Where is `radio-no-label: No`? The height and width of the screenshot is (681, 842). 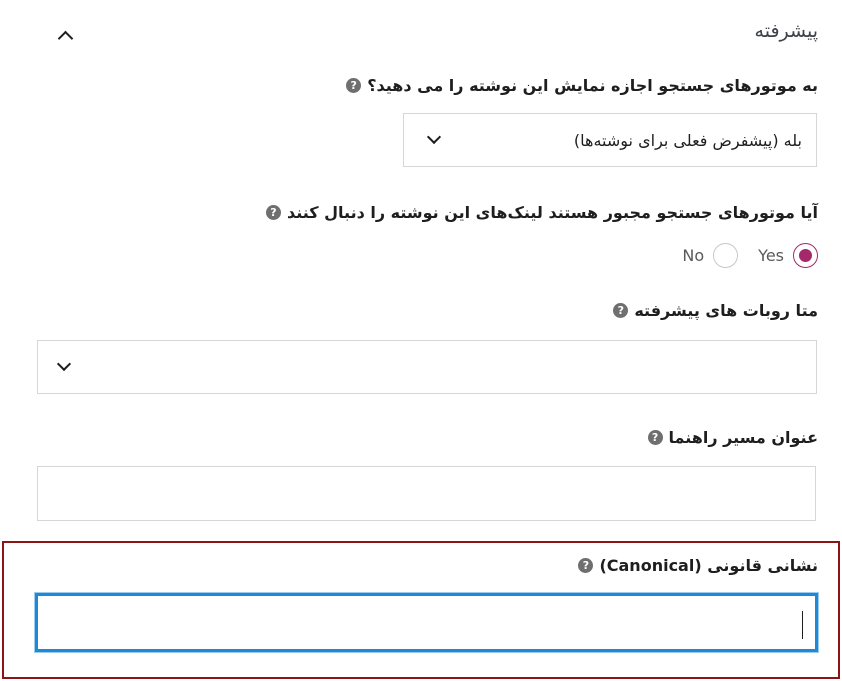 radio-no-label: No is located at coordinates (693, 255).